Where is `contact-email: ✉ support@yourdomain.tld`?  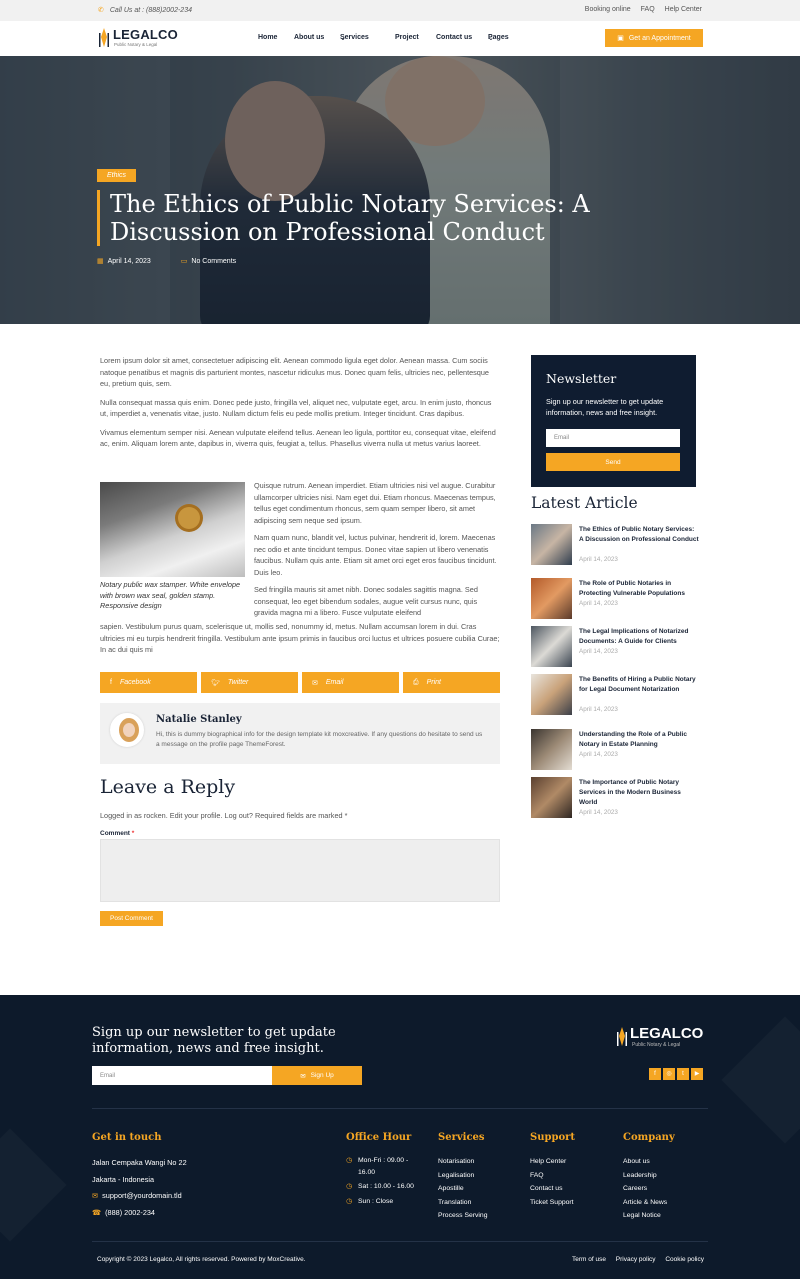 contact-email: ✉ support@yourdomain.tld is located at coordinates (139, 1196).